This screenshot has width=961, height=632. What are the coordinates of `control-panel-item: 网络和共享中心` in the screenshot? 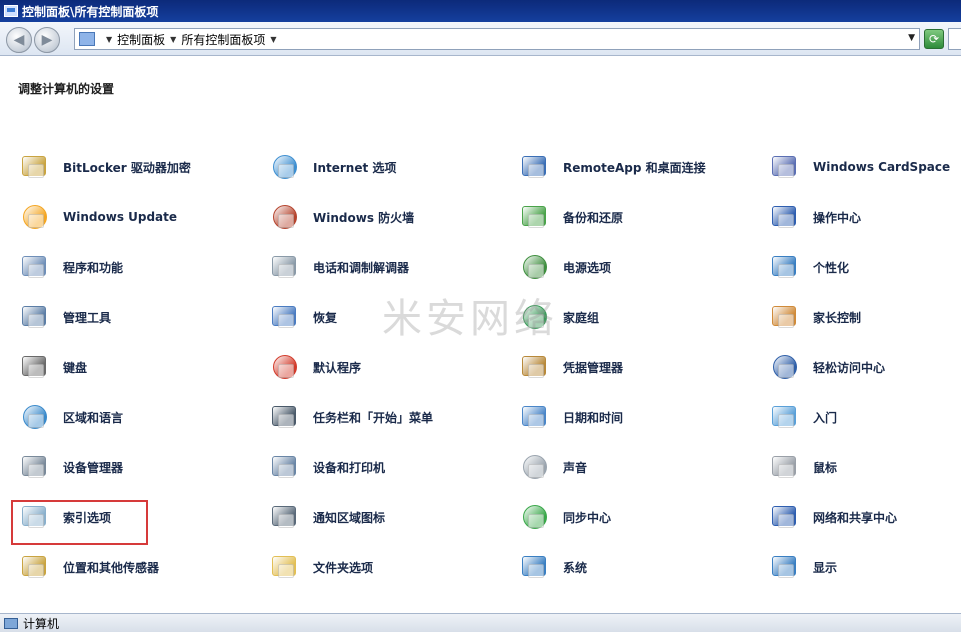 It's located at (864, 517).